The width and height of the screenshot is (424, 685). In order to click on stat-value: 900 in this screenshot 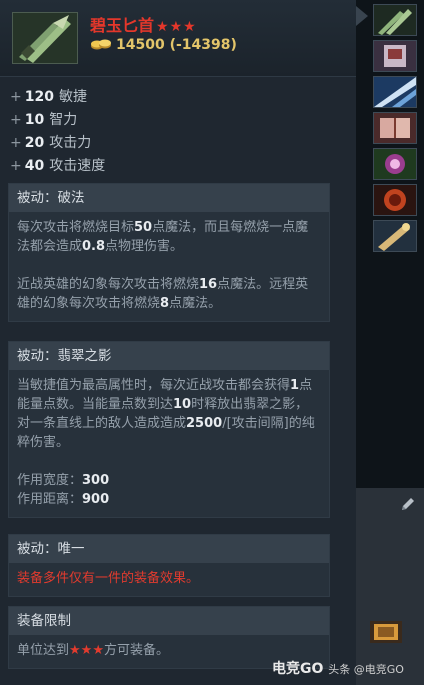, I will do `click(96, 499)`.